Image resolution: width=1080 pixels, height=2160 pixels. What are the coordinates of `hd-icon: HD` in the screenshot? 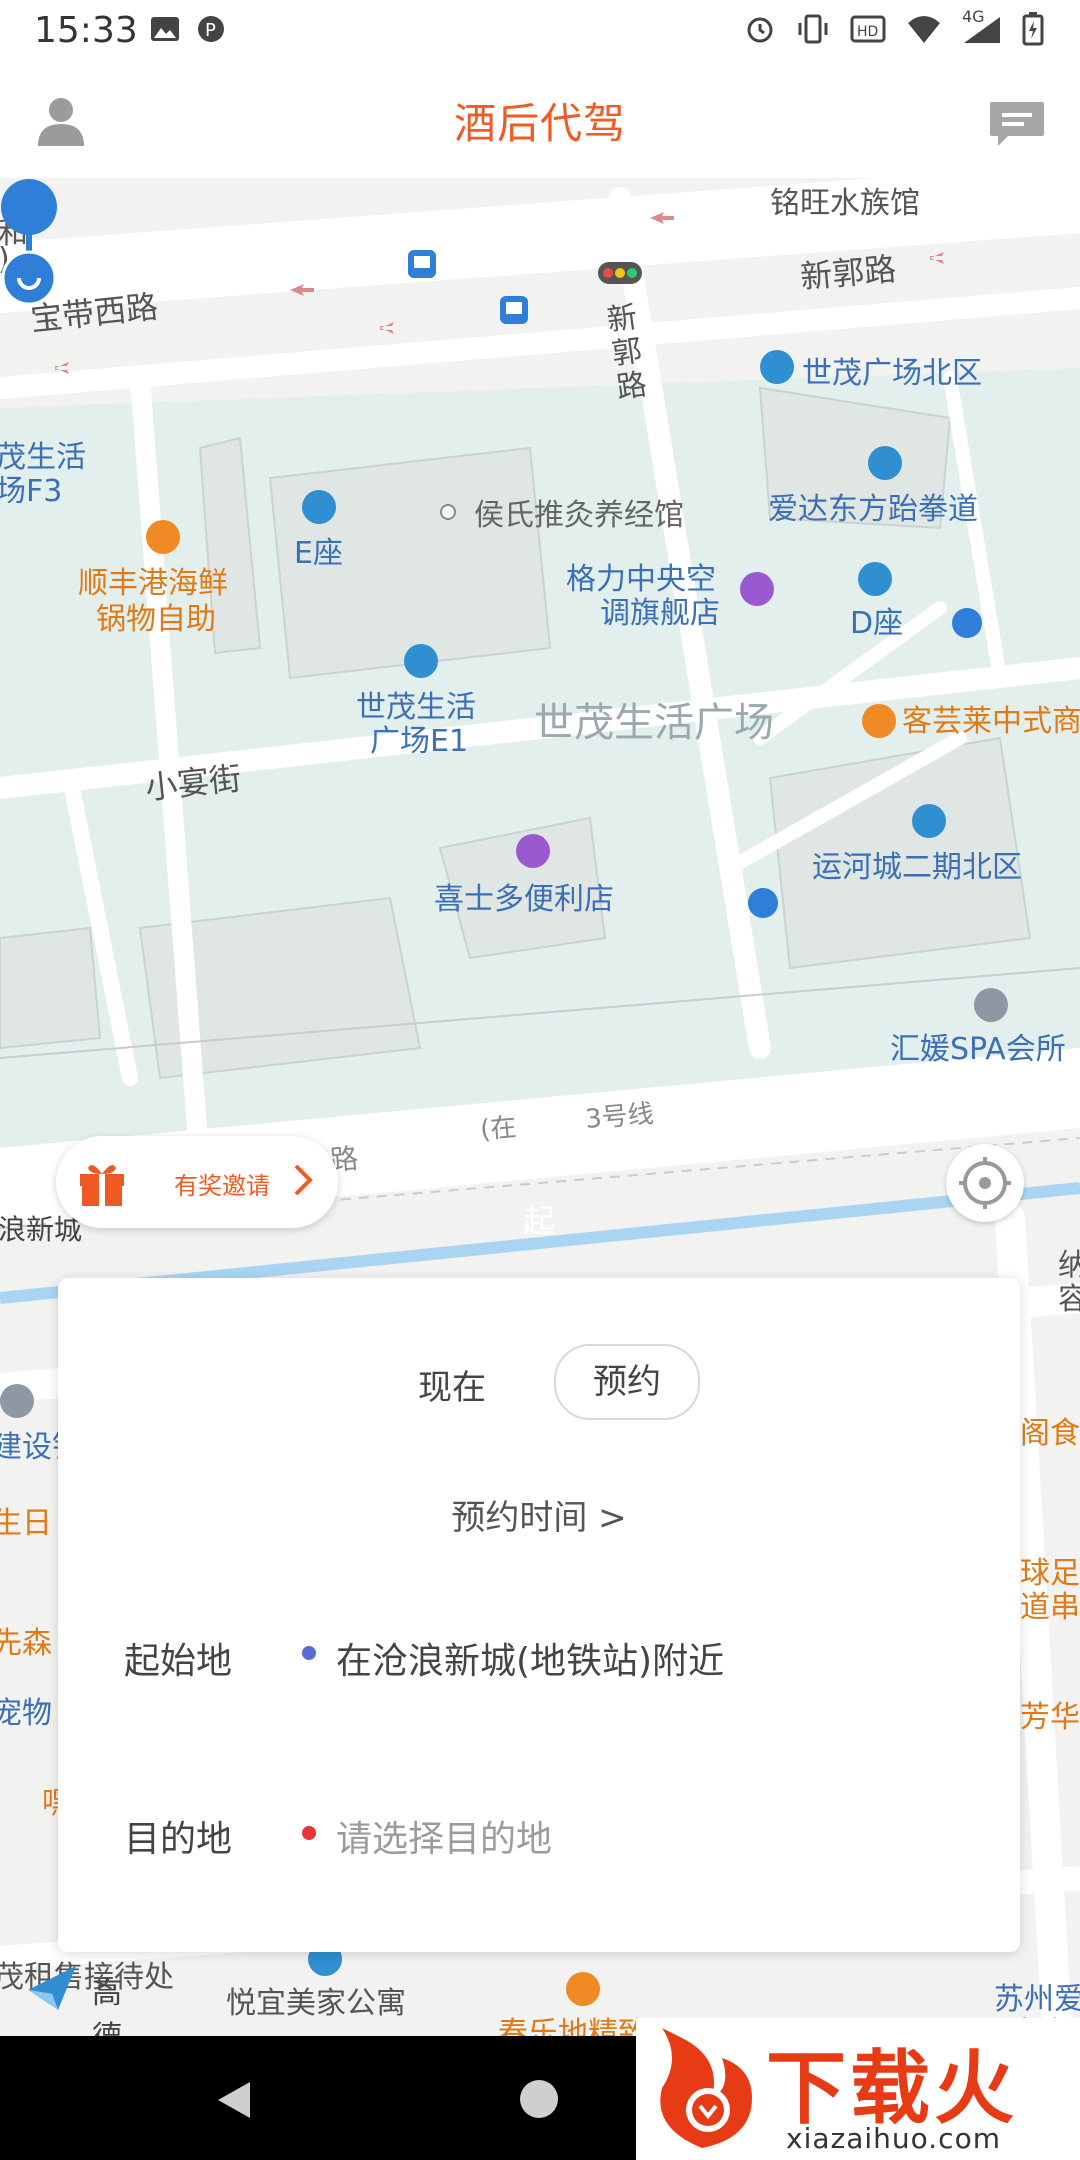 It's located at (868, 29).